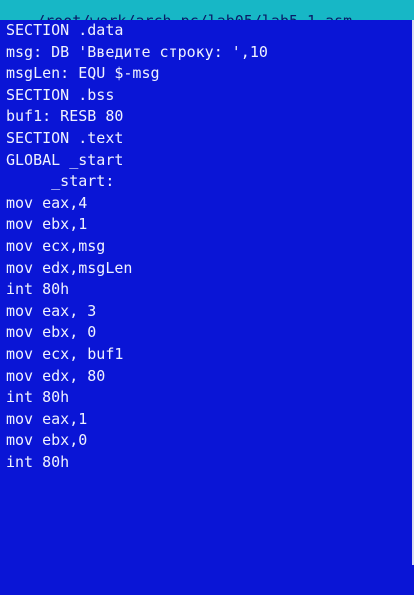 This screenshot has height=595, width=414. What do you see at coordinates (51, 310) in the screenshot?
I see `code-line: mov eax, 3` at bounding box center [51, 310].